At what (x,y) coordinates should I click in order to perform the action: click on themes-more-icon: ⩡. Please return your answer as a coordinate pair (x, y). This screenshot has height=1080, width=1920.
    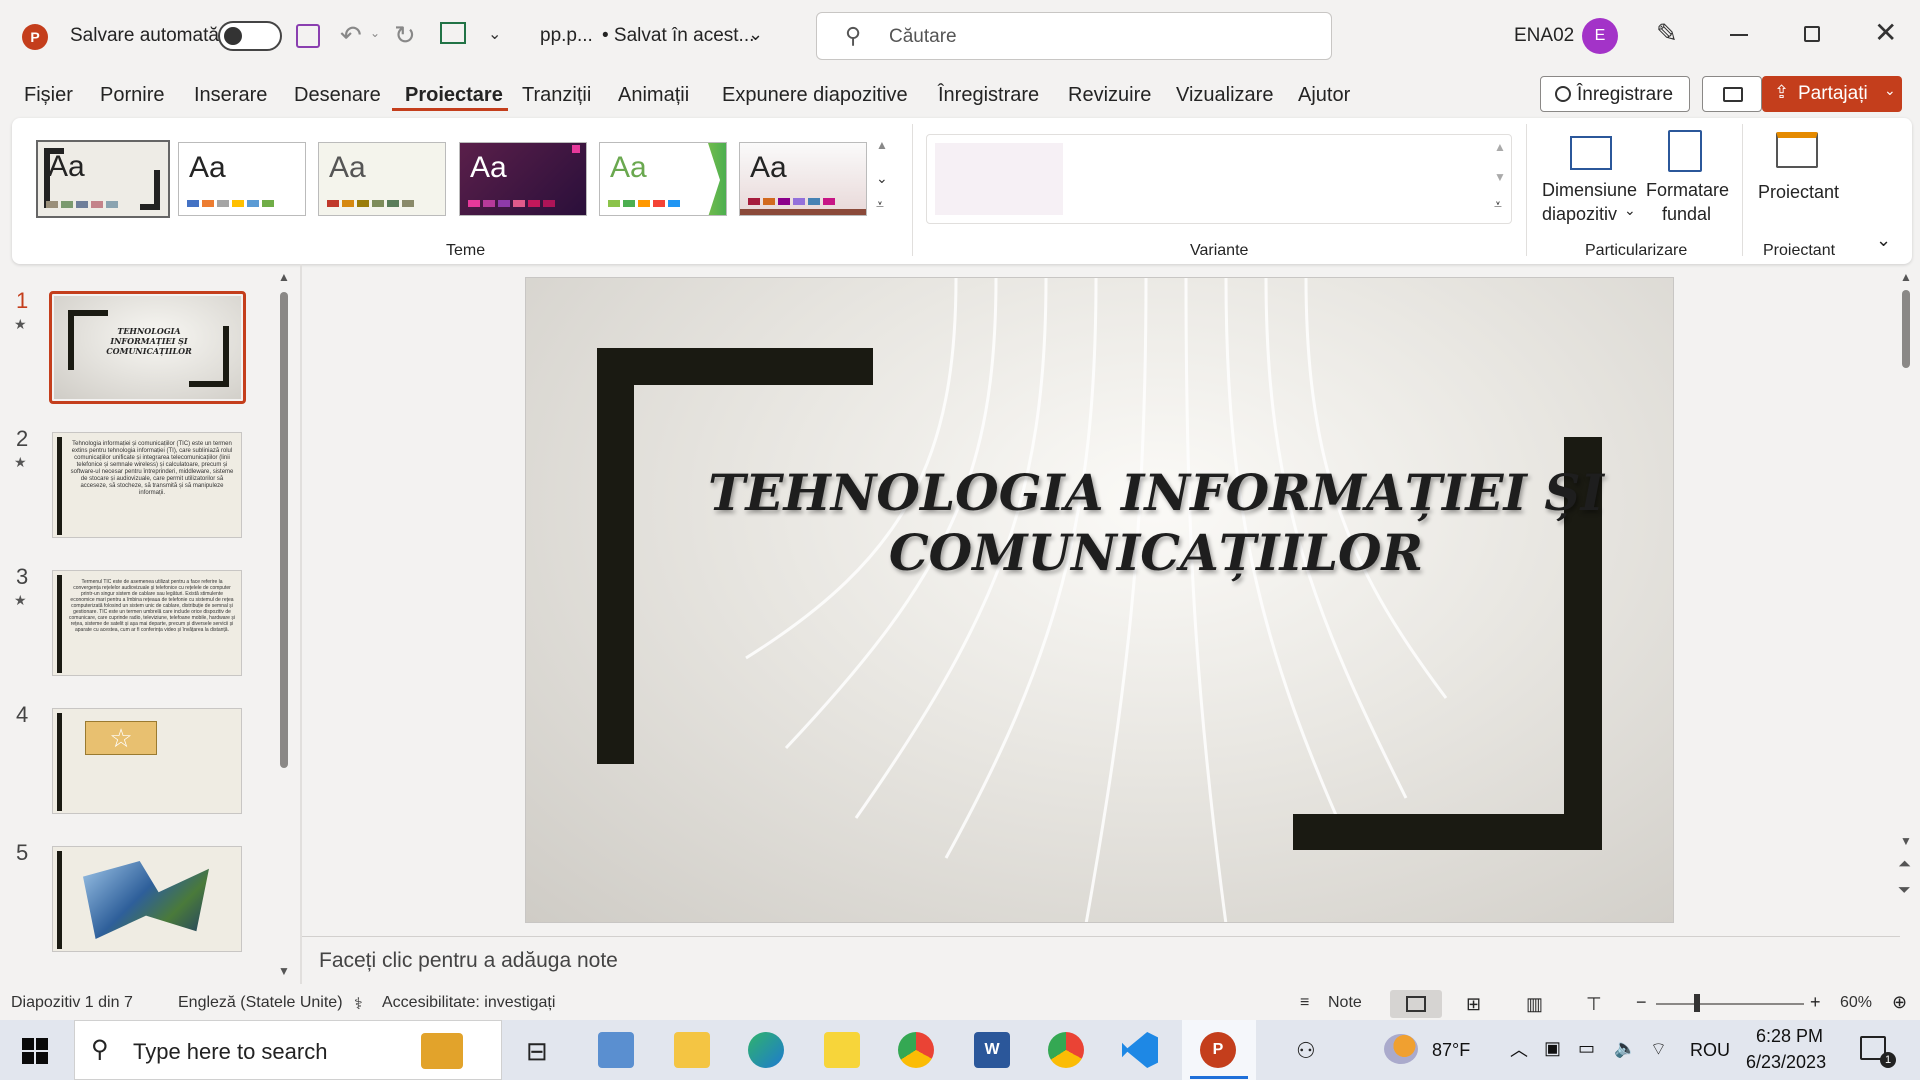
    Looking at the image, I should click on (880, 204).